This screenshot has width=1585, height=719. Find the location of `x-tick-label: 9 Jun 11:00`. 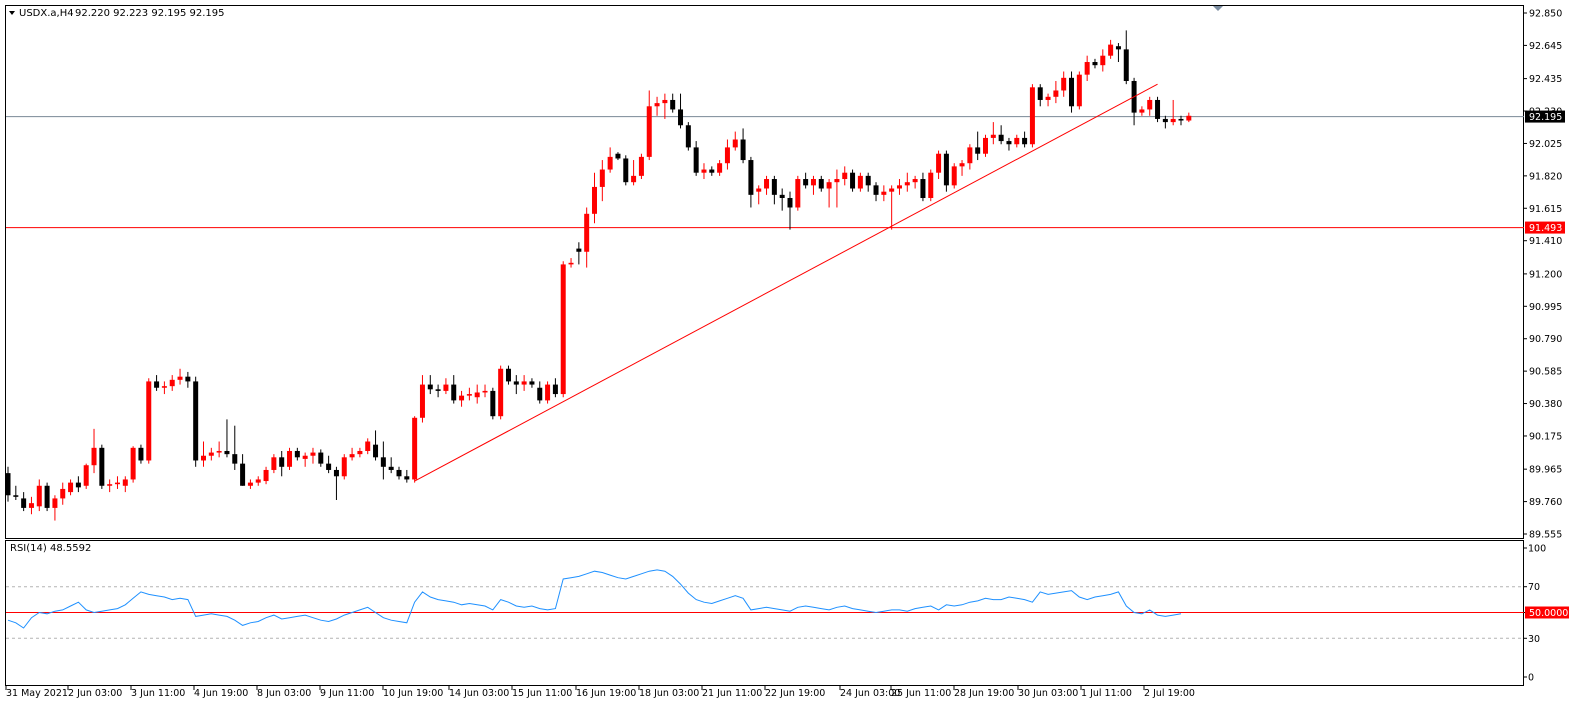

x-tick-label: 9 Jun 11:00 is located at coordinates (347, 693).